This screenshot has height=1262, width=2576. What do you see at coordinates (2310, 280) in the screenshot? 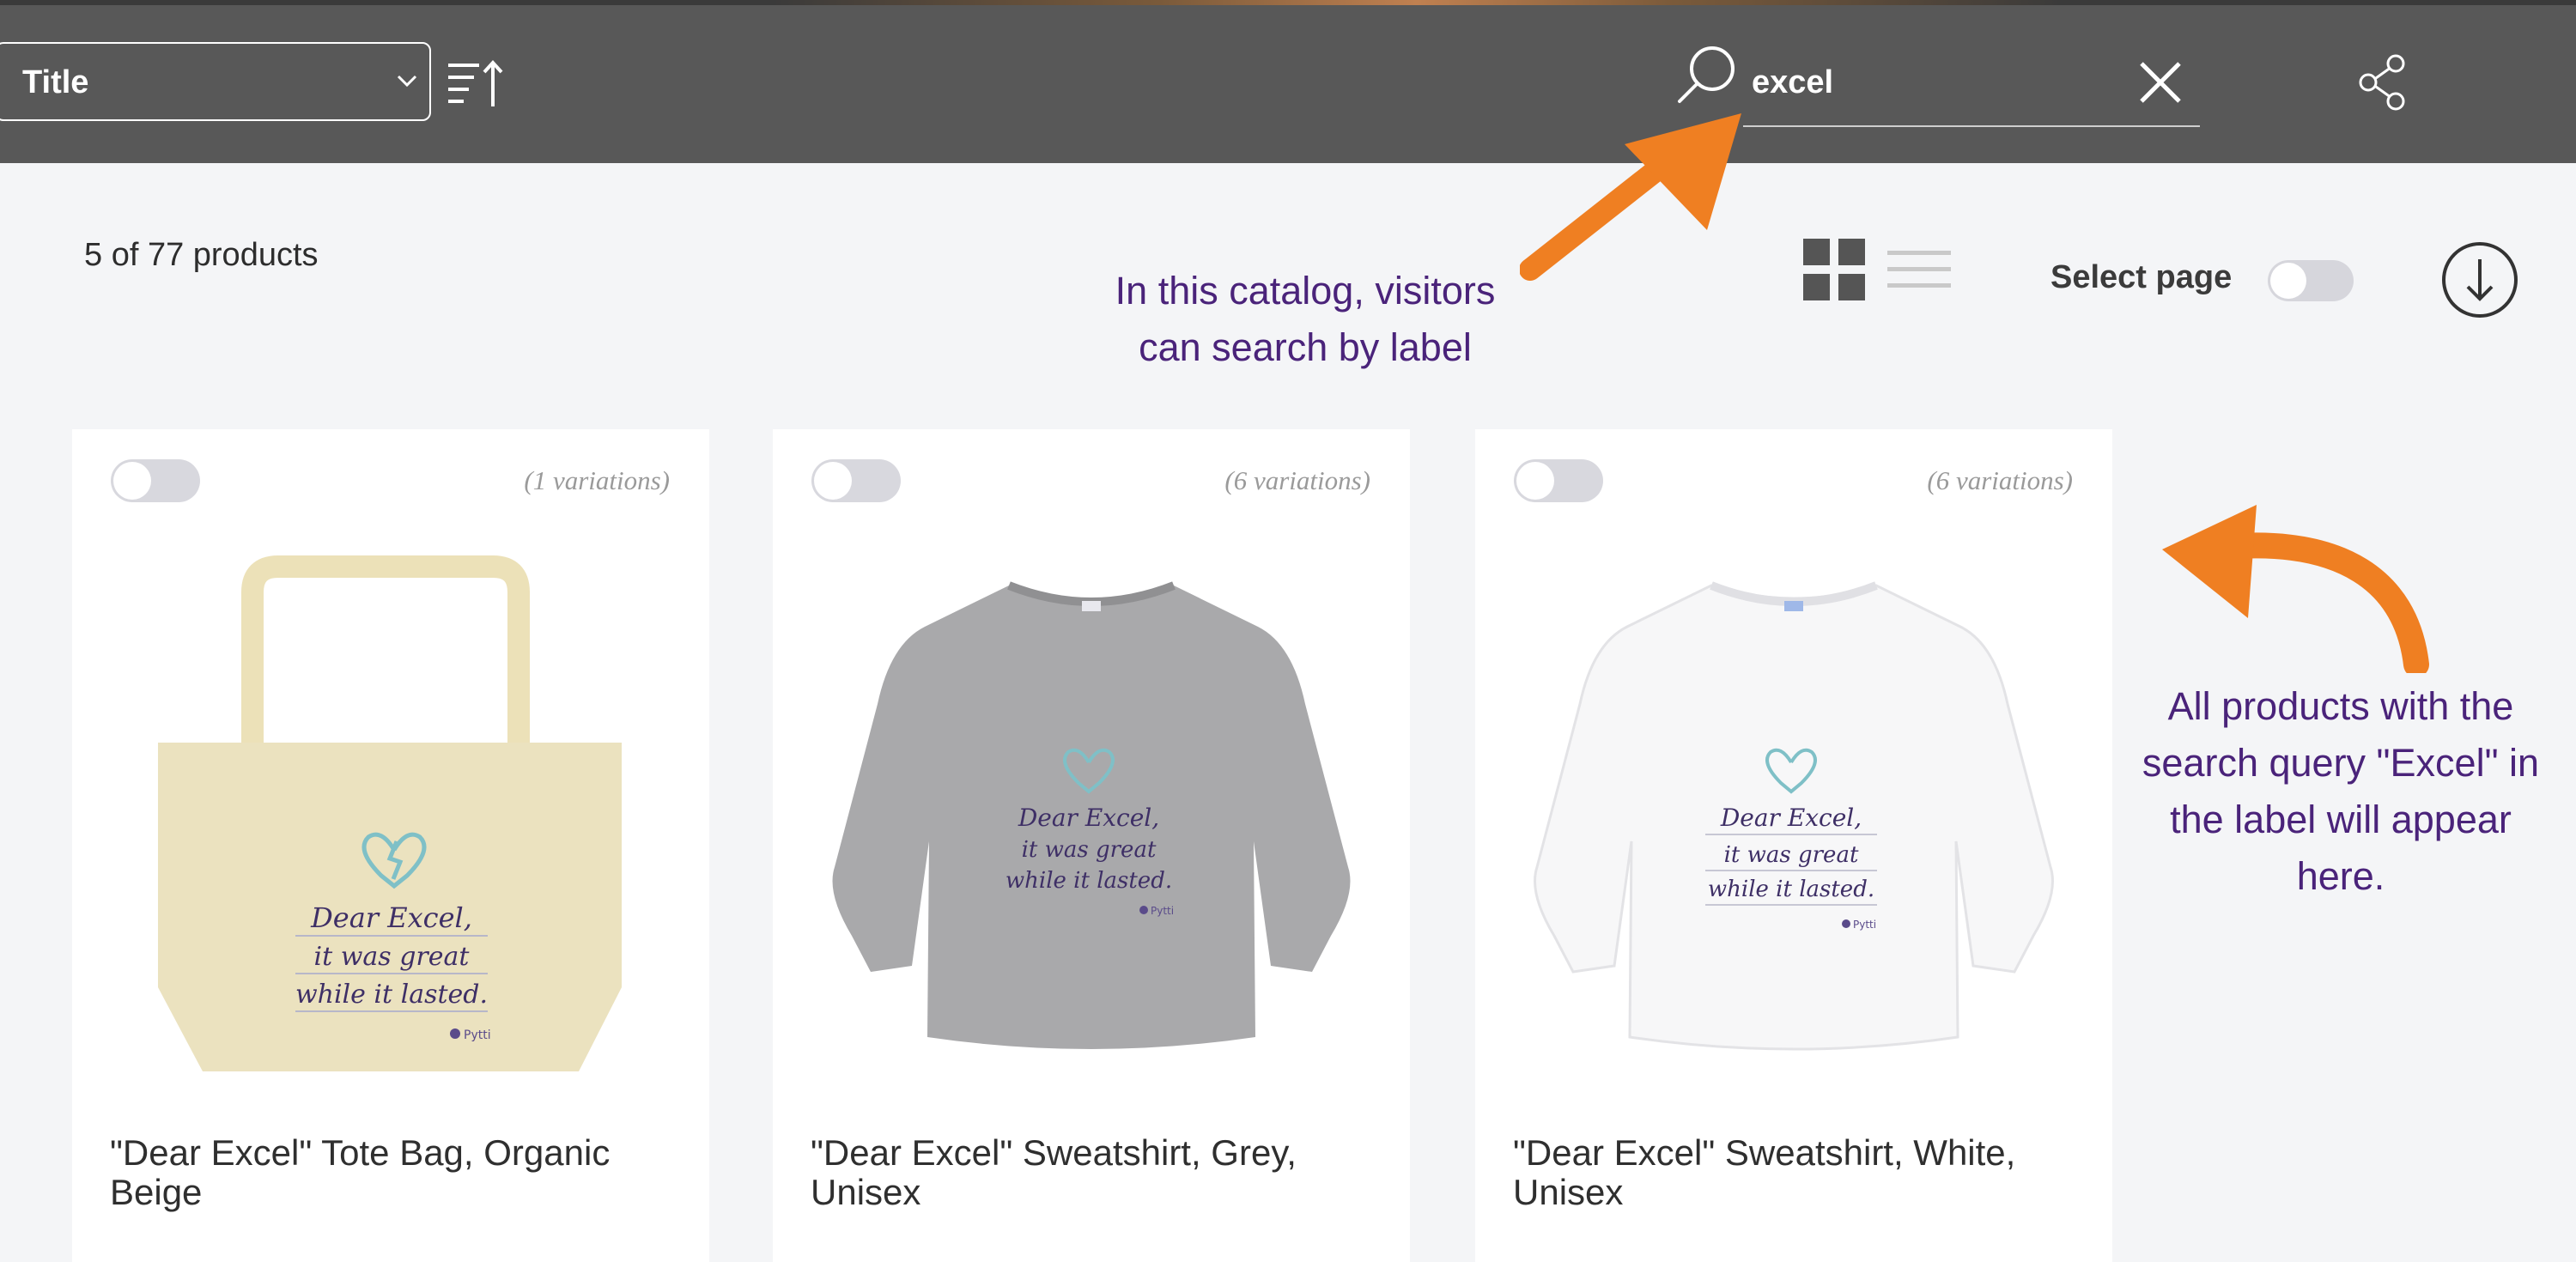
I see `select-page-toggle` at bounding box center [2310, 280].